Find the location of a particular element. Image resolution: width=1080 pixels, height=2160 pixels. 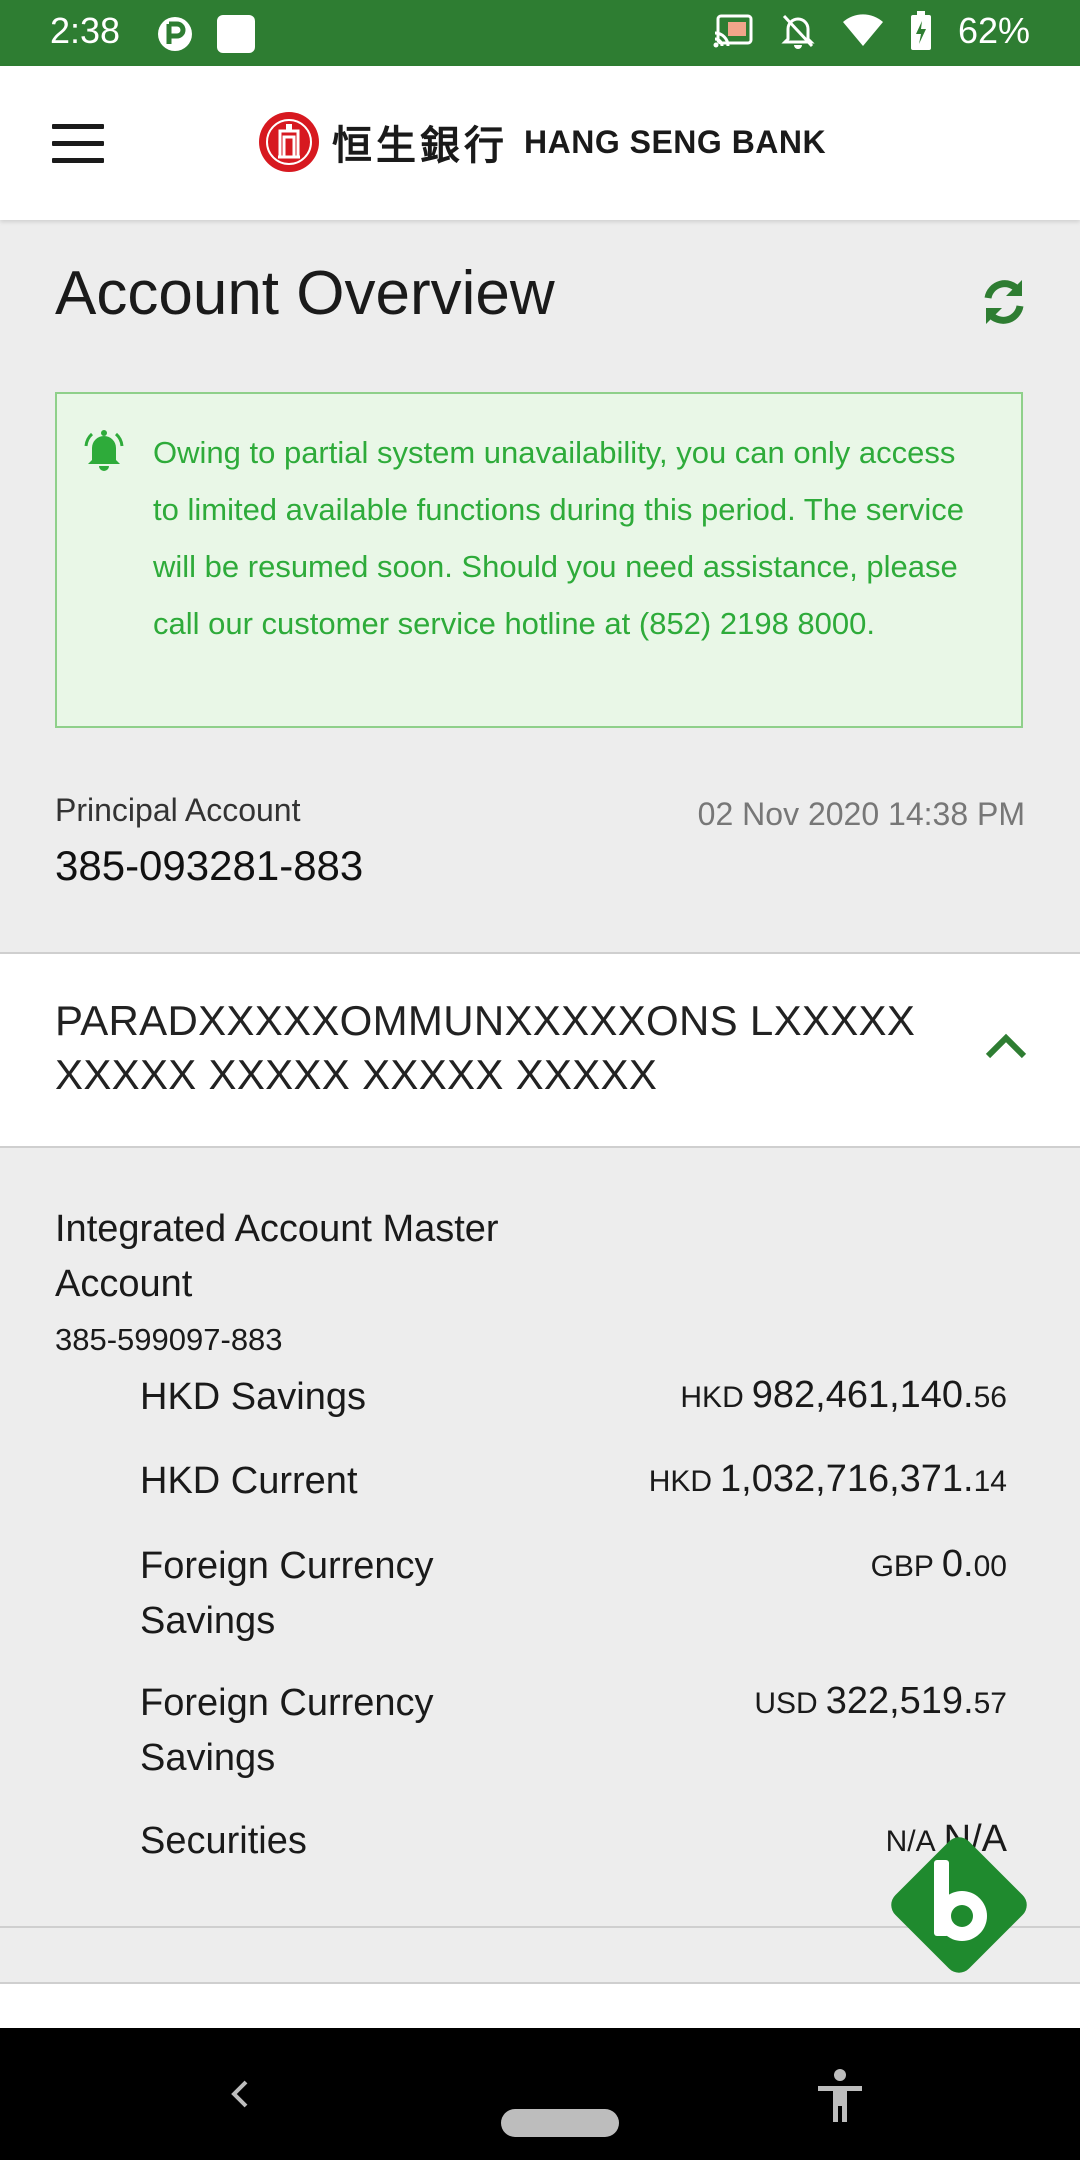

bell-off-icon is located at coordinates (798, 31).